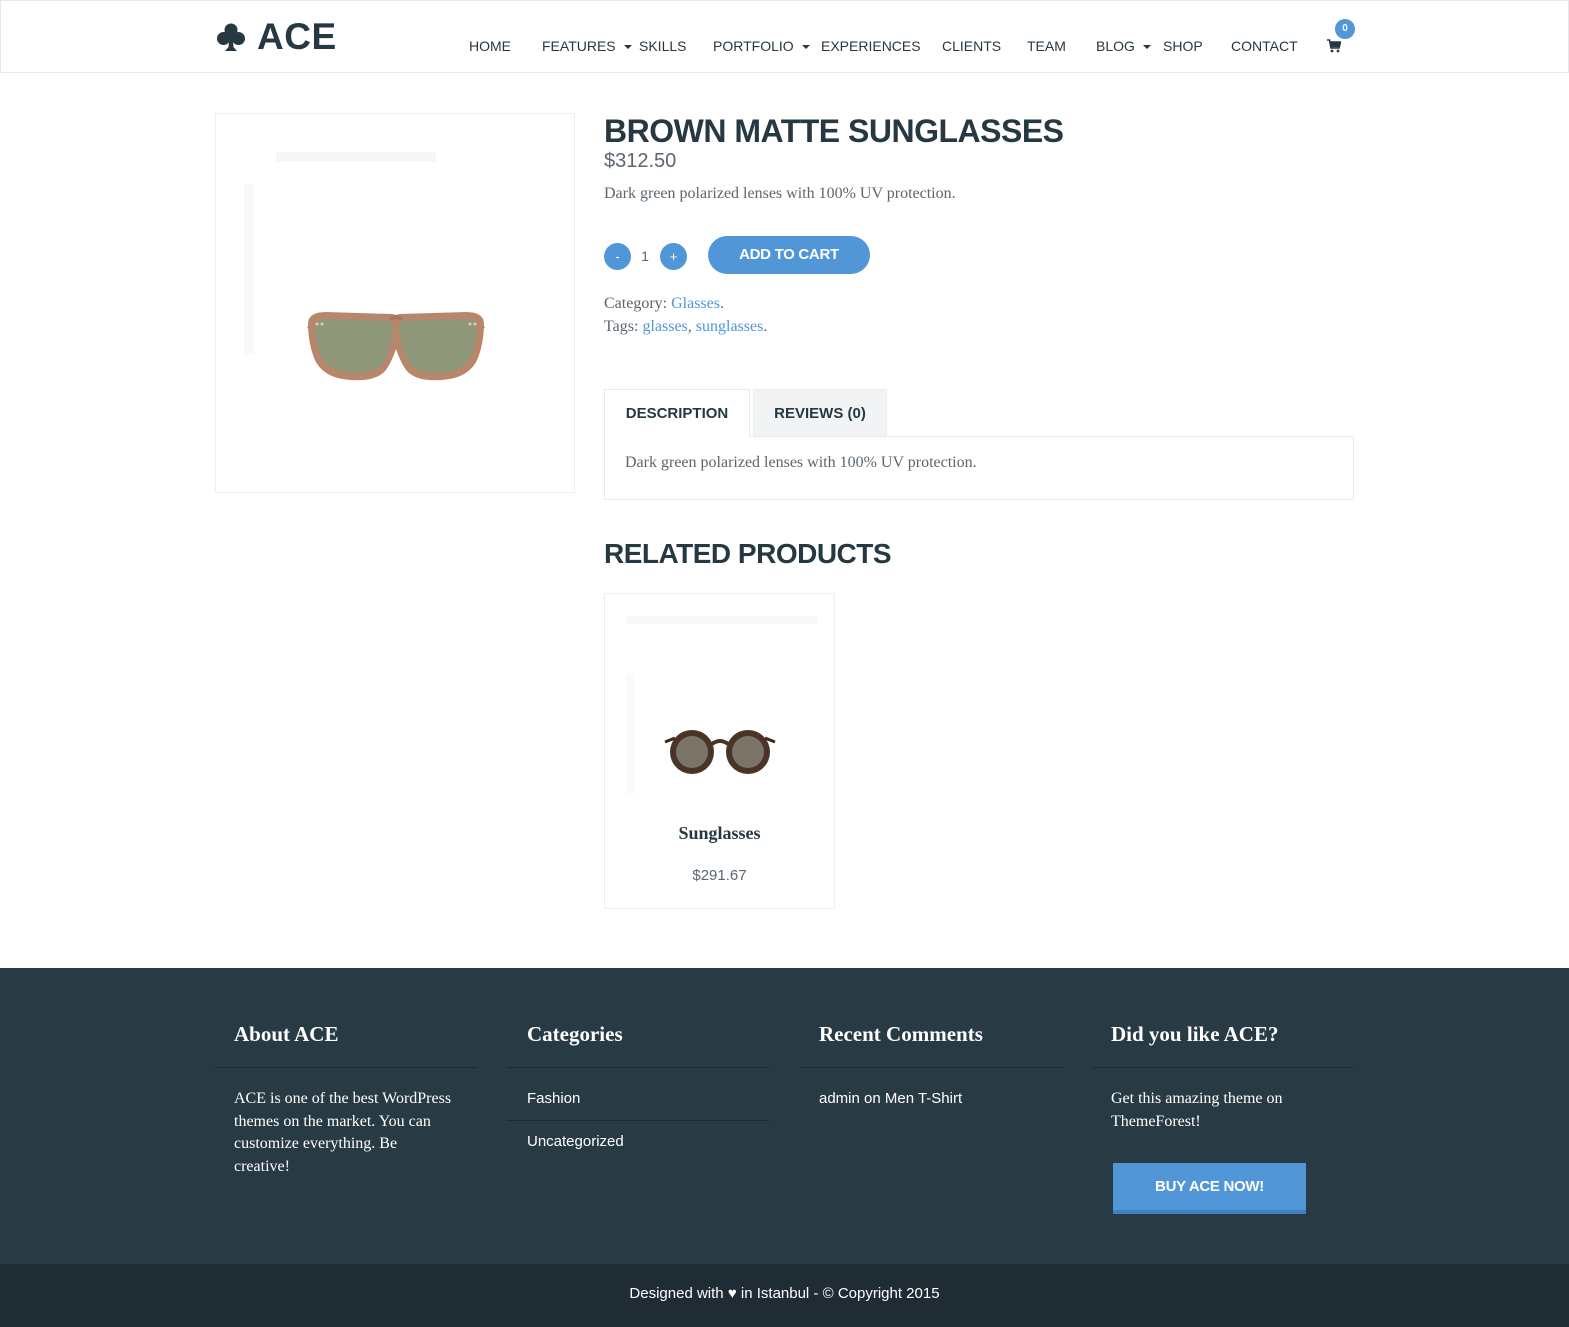 The image size is (1569, 1327). What do you see at coordinates (722, 705) in the screenshot?
I see `round-sunglasses-image` at bounding box center [722, 705].